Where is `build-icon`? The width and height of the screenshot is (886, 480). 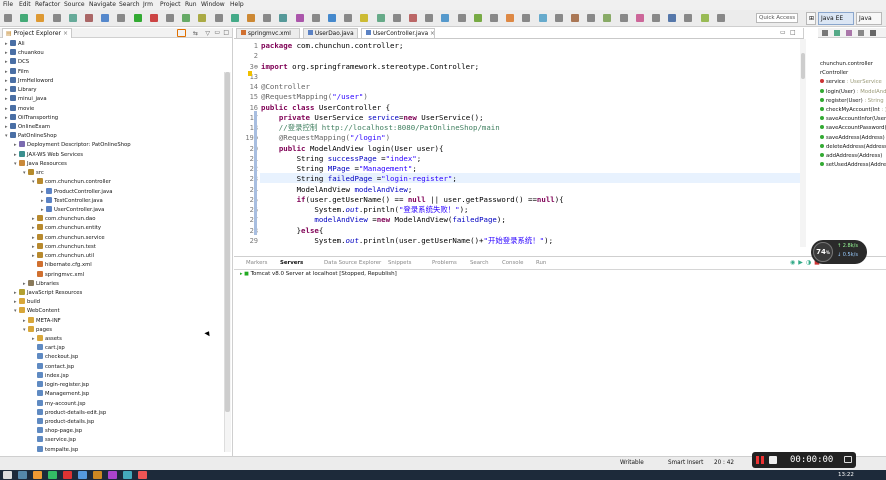 build-icon is located at coordinates (121, 18).